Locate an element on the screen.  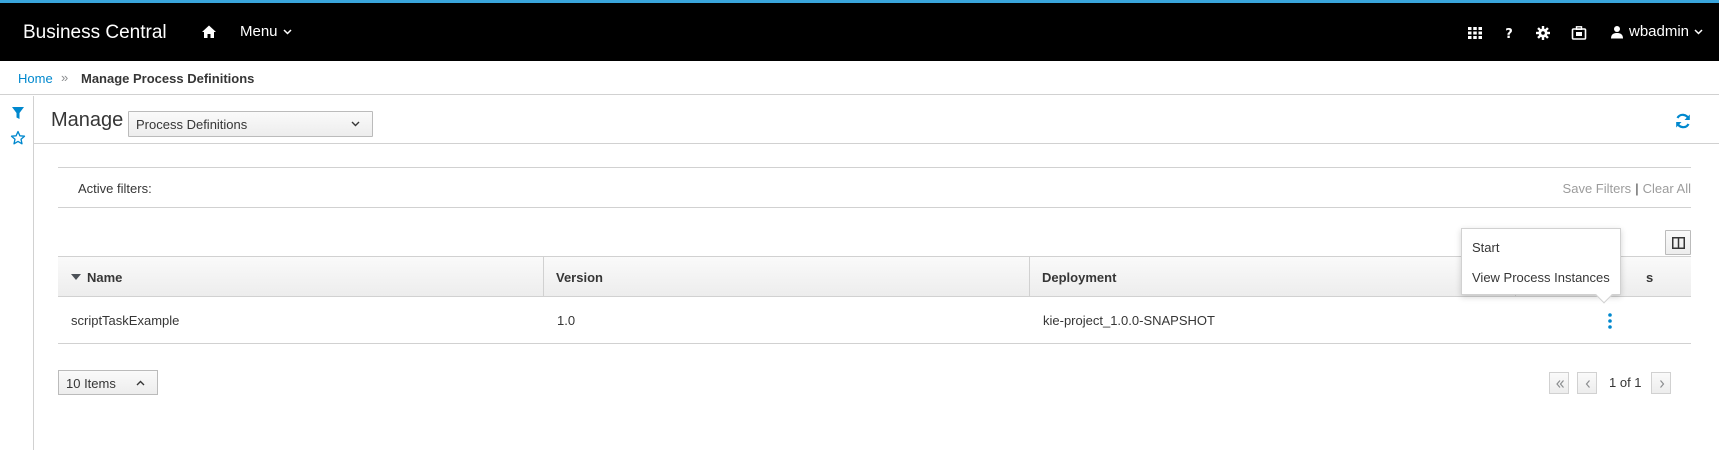
filter-actions: Save Filters | Clear All is located at coordinates (1627, 188).